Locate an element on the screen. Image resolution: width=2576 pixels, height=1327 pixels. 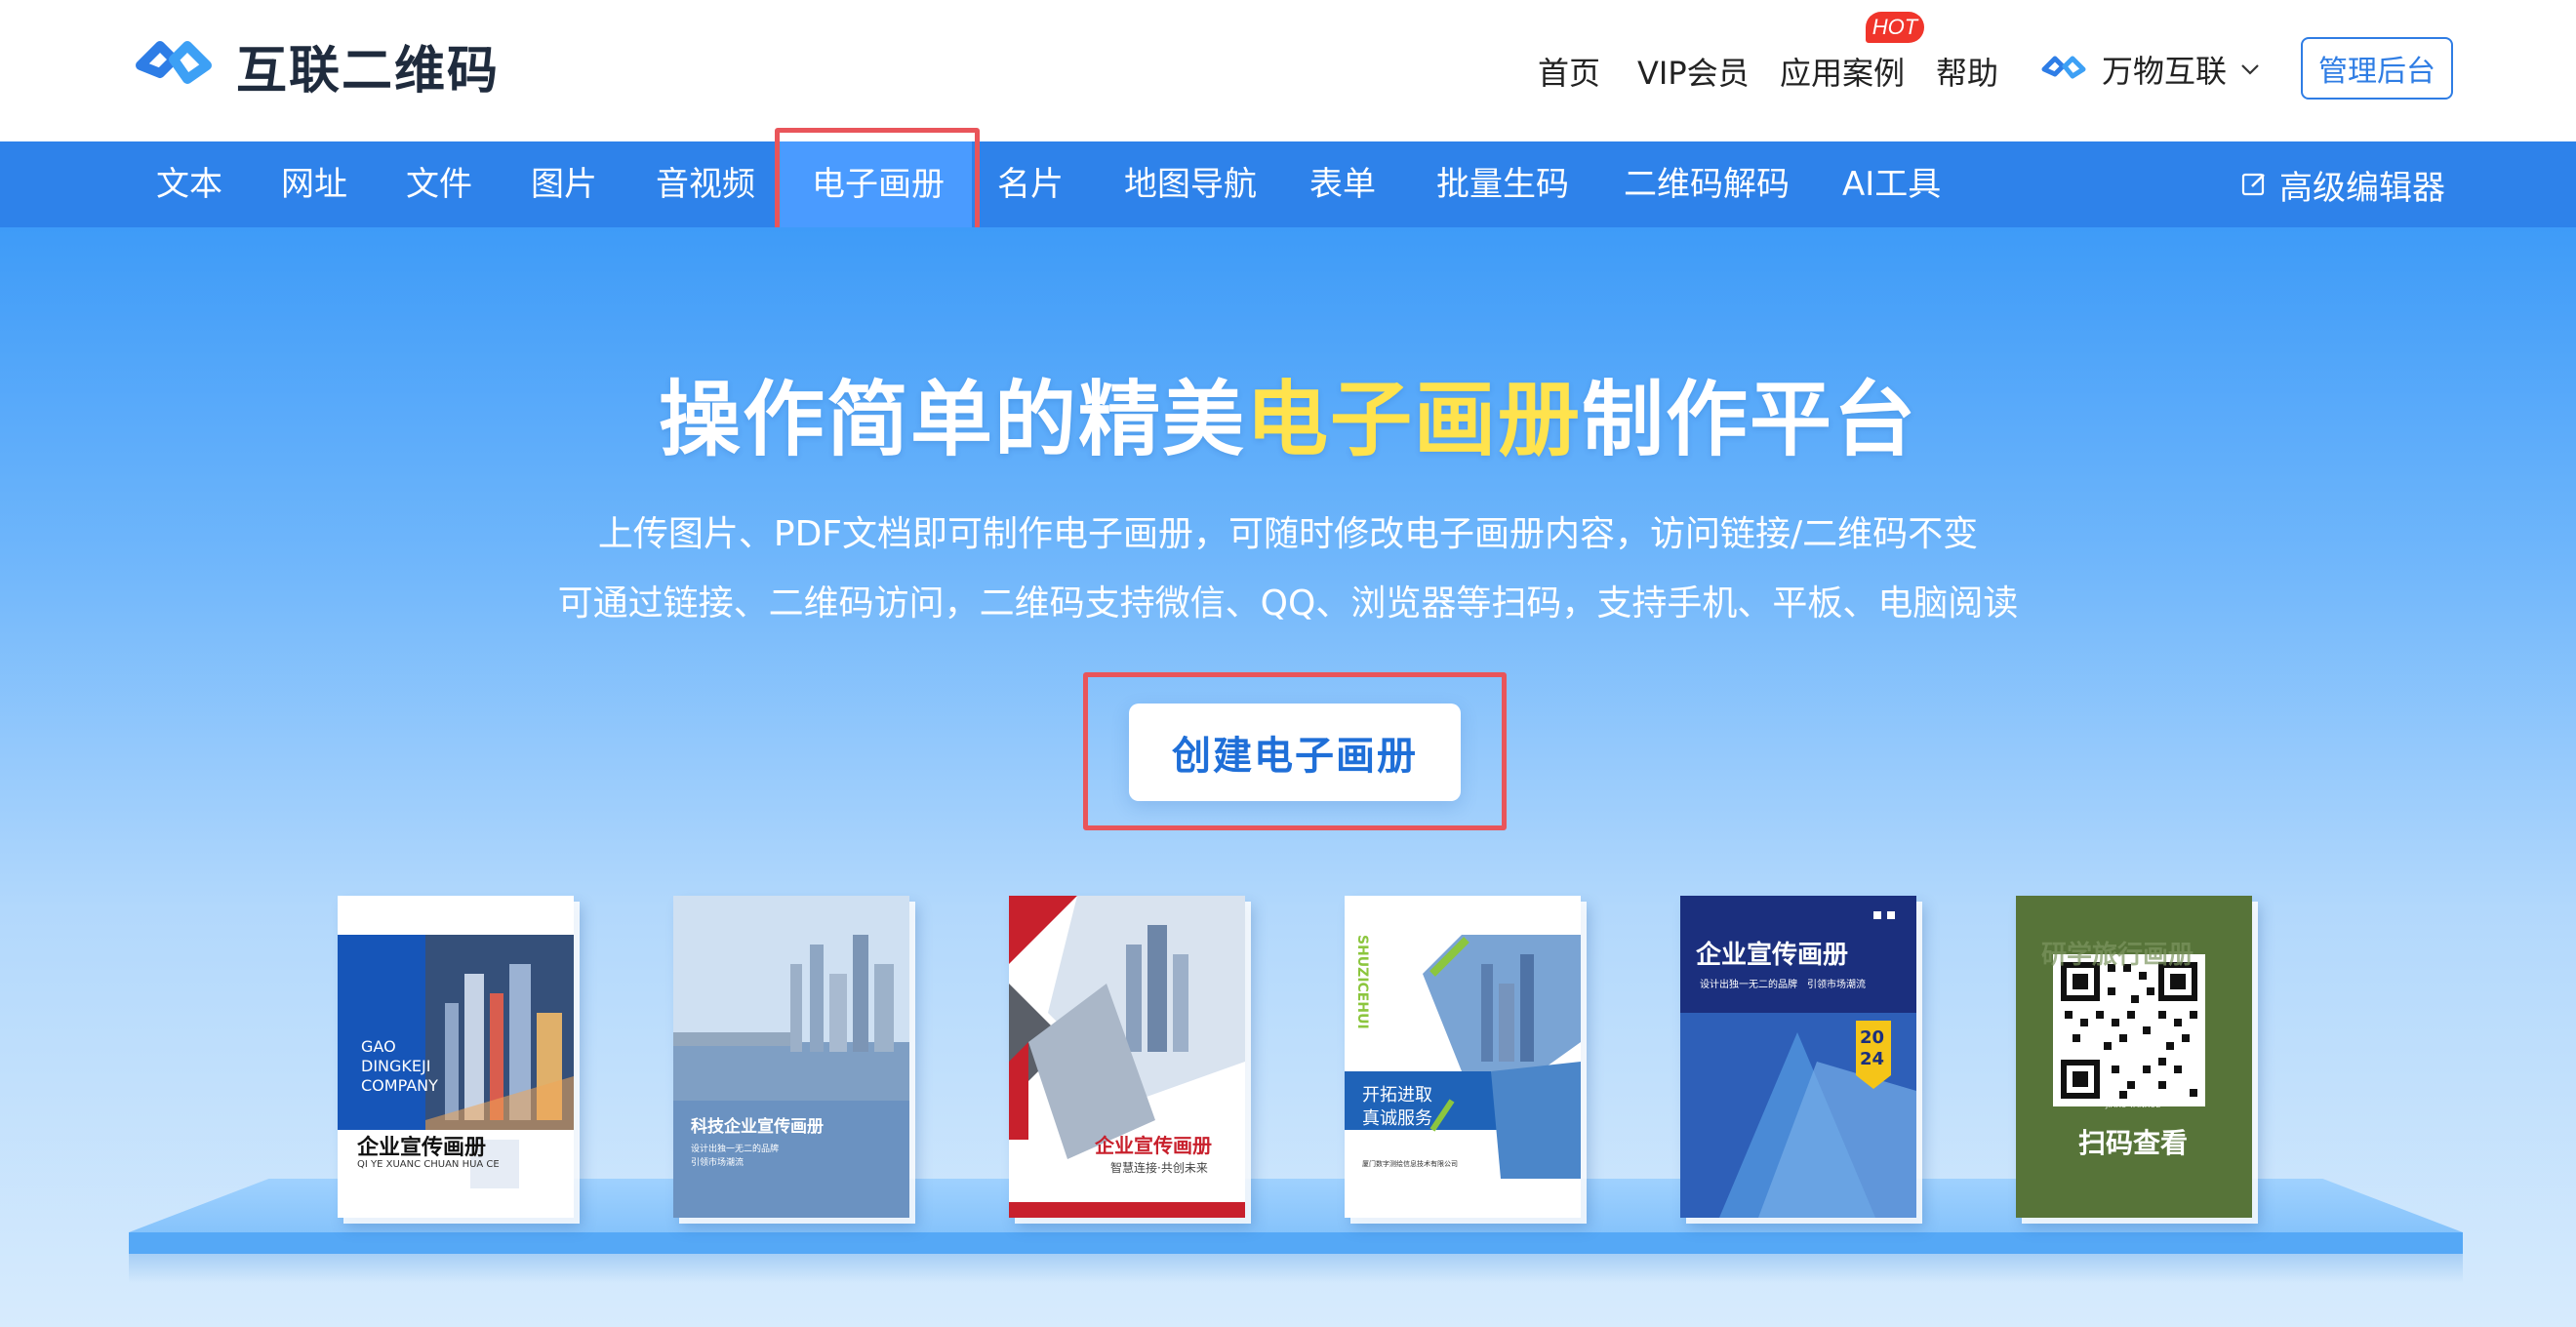
book-5-sub2: 引领市场潮流 is located at coordinates (1836, 985).